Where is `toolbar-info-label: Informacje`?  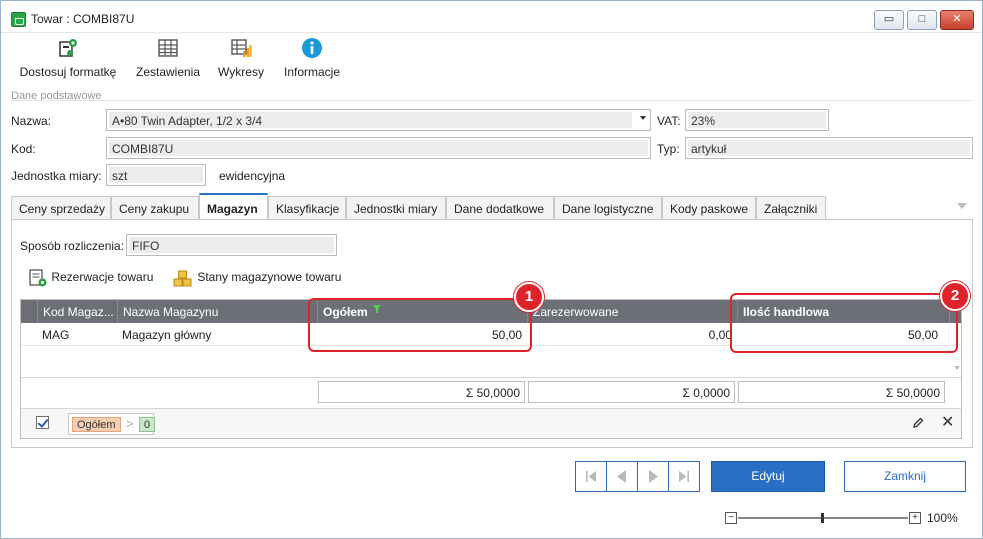 toolbar-info-label: Informacje is located at coordinates (312, 72).